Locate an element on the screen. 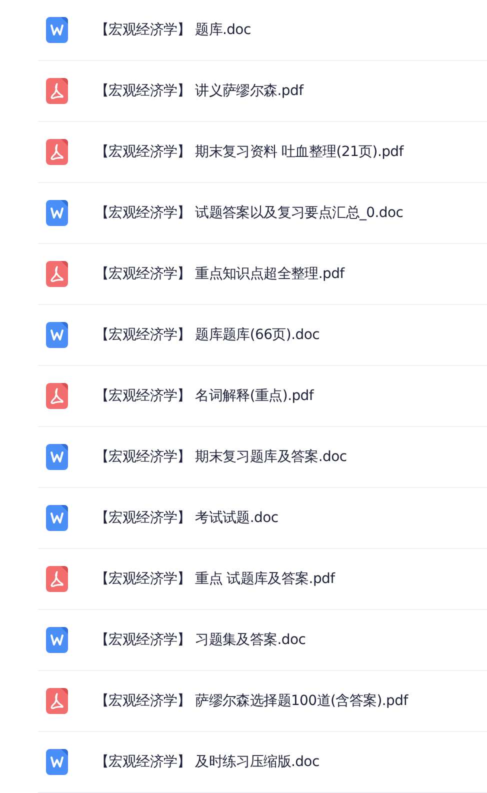 The width and height of the screenshot is (487, 793). file-name: 【宏观经济学】 题库题库(66页).doc is located at coordinates (207, 335).